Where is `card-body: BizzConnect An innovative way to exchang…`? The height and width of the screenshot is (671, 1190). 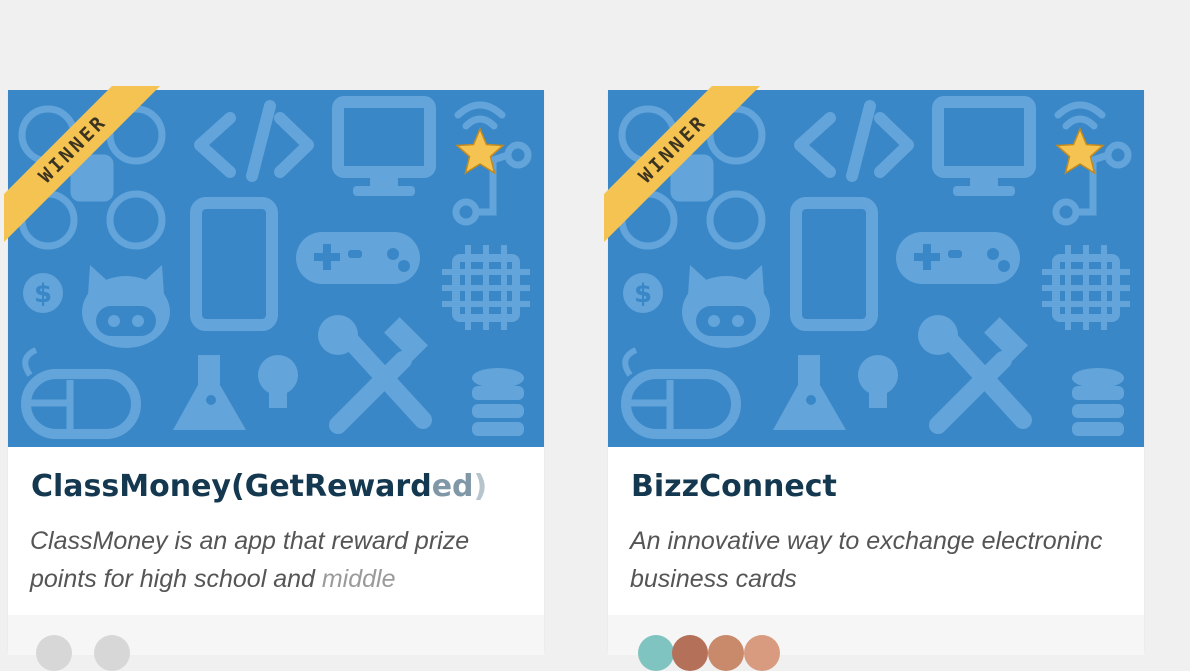
card-body: BizzConnect An innovative way to exchang… is located at coordinates (876, 531).